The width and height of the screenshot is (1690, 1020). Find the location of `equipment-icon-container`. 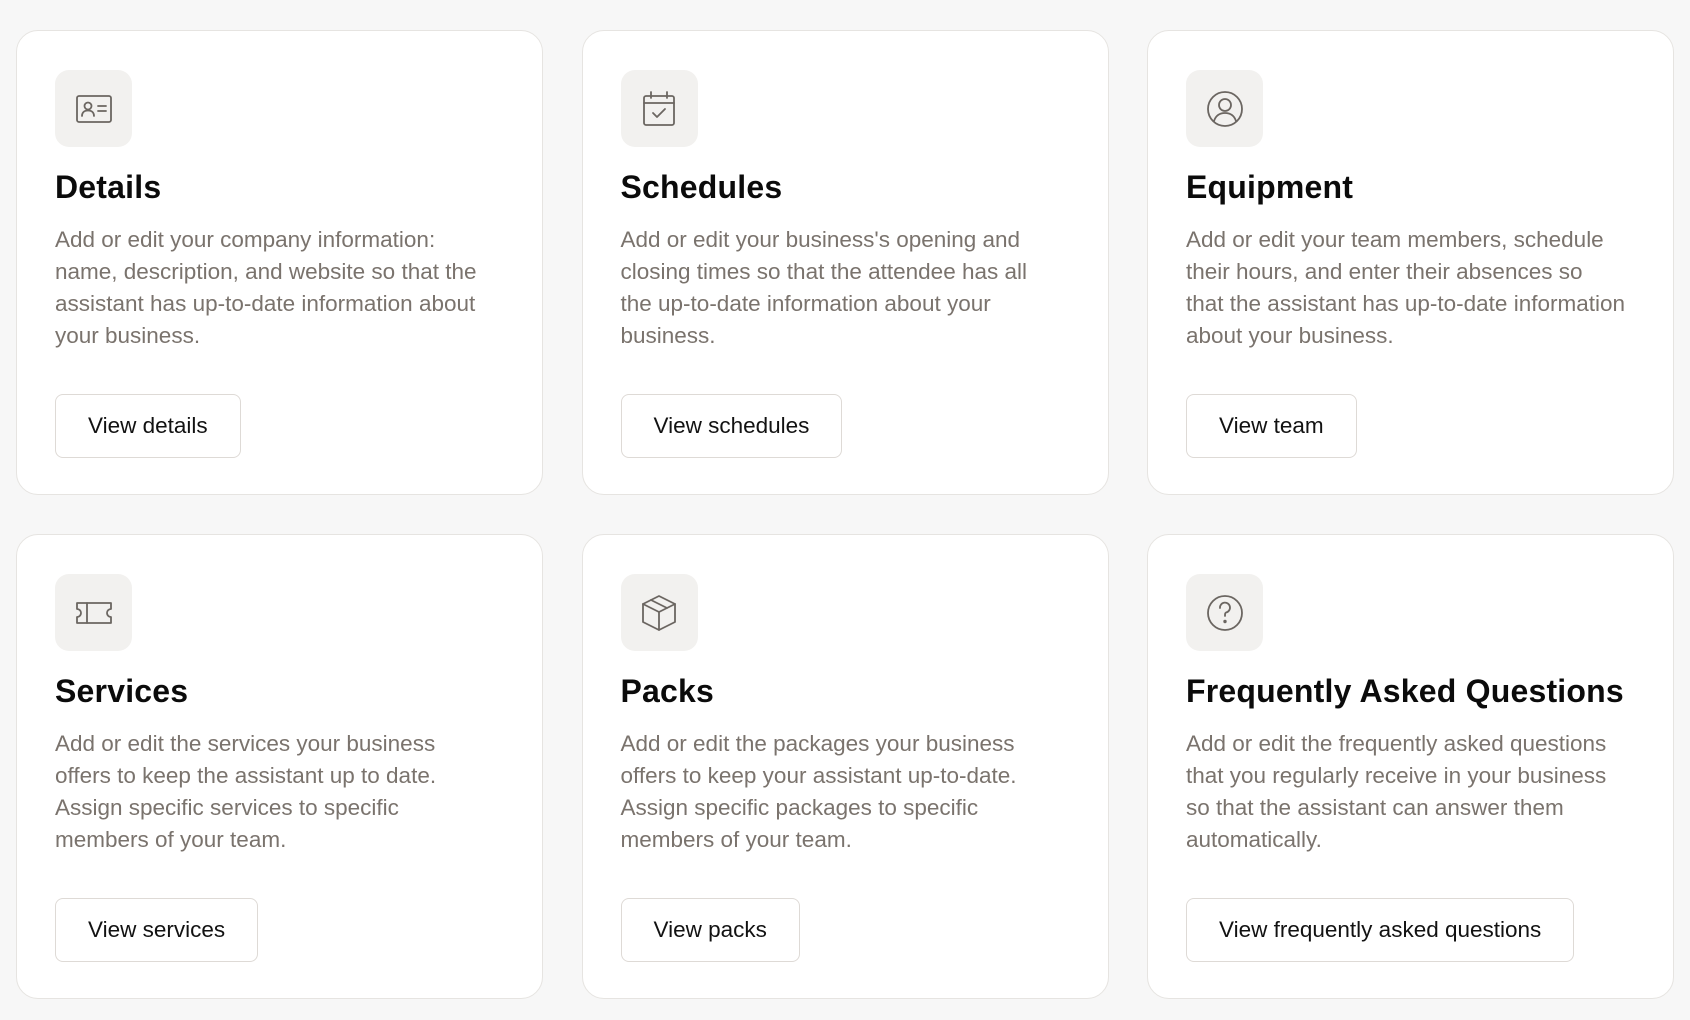

equipment-icon-container is located at coordinates (1224, 108).